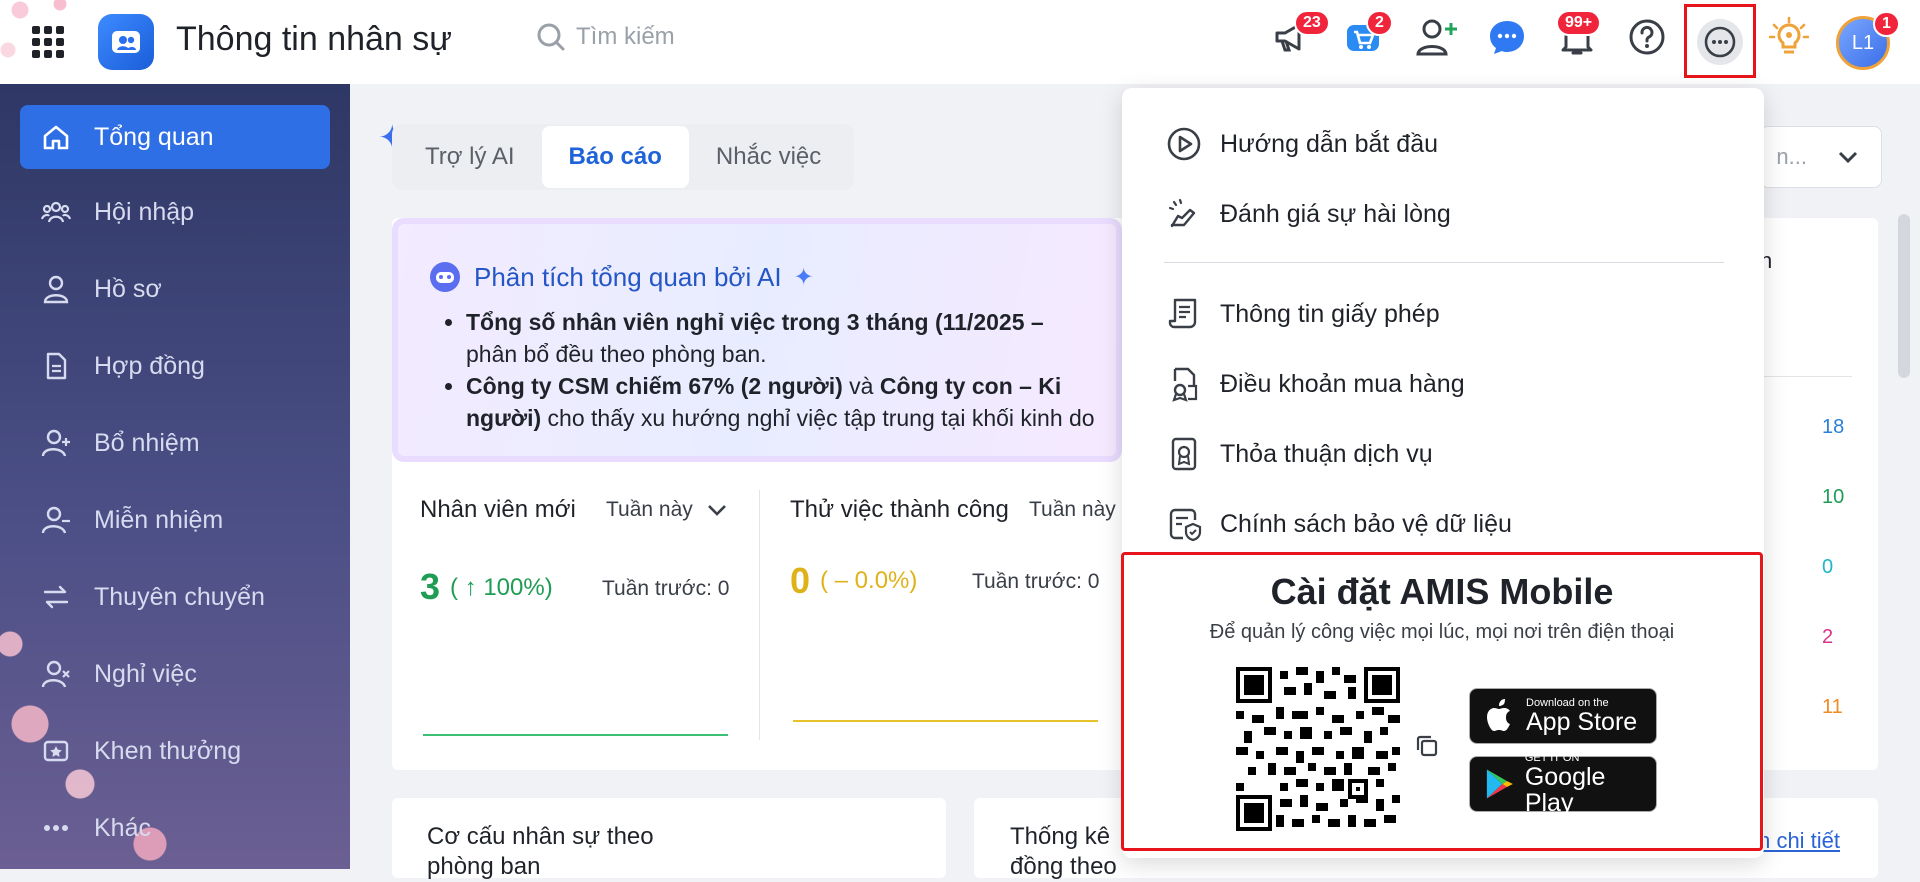  Describe the element at coordinates (1863, 42) in the screenshot. I see `avatar-initials: L1` at that location.